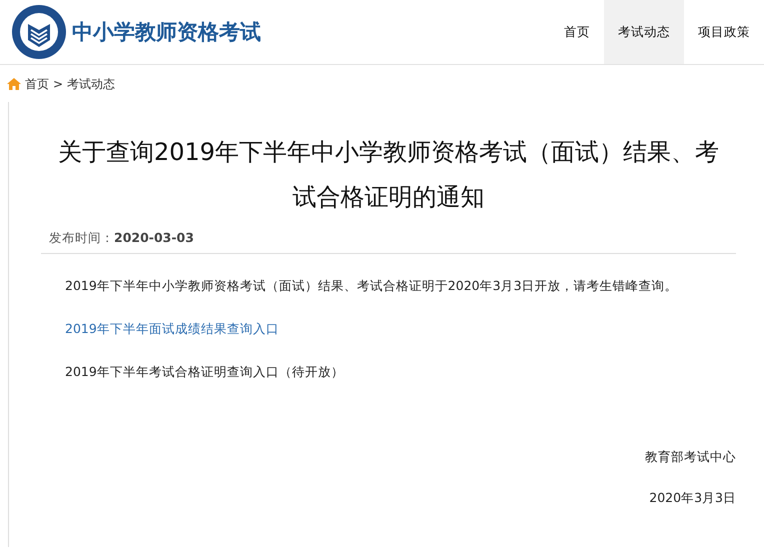  Describe the element at coordinates (91, 84) in the screenshot. I see `breadcrumb-current: 考试动态` at that location.